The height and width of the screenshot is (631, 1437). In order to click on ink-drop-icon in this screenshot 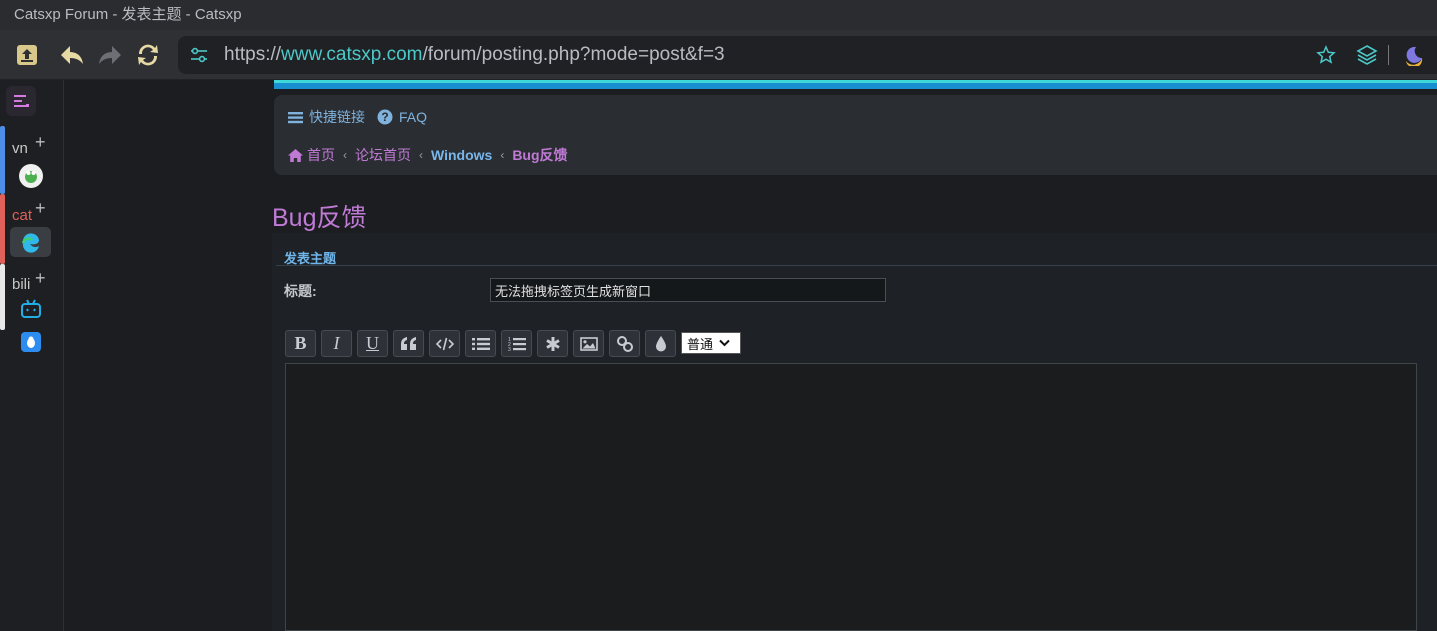, I will do `click(660, 343)`.